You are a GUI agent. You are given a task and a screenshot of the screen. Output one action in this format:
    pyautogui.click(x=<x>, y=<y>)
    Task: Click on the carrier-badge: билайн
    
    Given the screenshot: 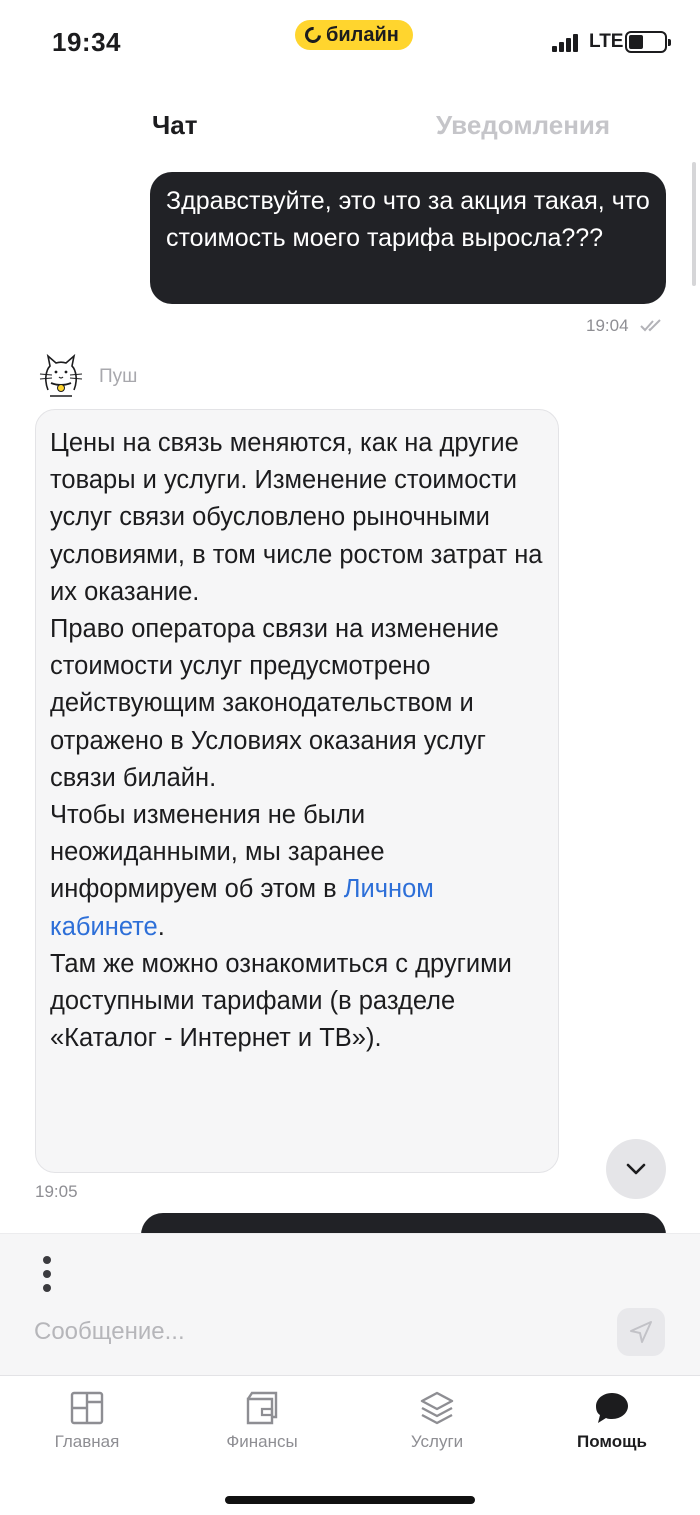 What is the action you would take?
    pyautogui.click(x=354, y=35)
    